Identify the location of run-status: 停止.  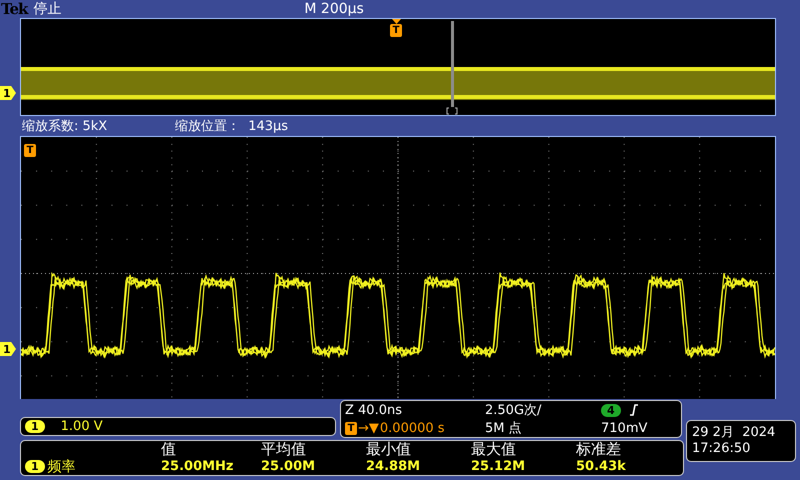
(47, 9).